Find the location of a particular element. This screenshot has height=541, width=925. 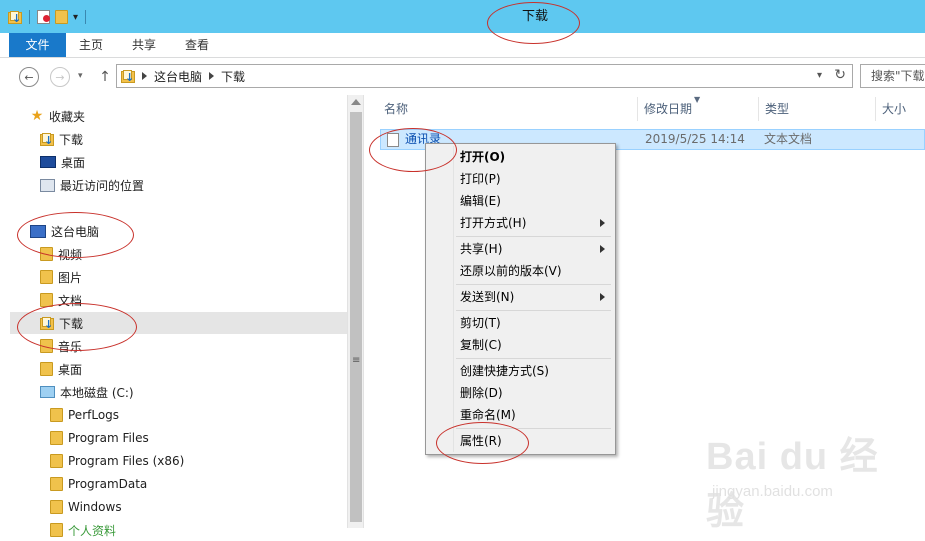

file-date-modified: 2019/5/25 14:14 is located at coordinates (695, 139).